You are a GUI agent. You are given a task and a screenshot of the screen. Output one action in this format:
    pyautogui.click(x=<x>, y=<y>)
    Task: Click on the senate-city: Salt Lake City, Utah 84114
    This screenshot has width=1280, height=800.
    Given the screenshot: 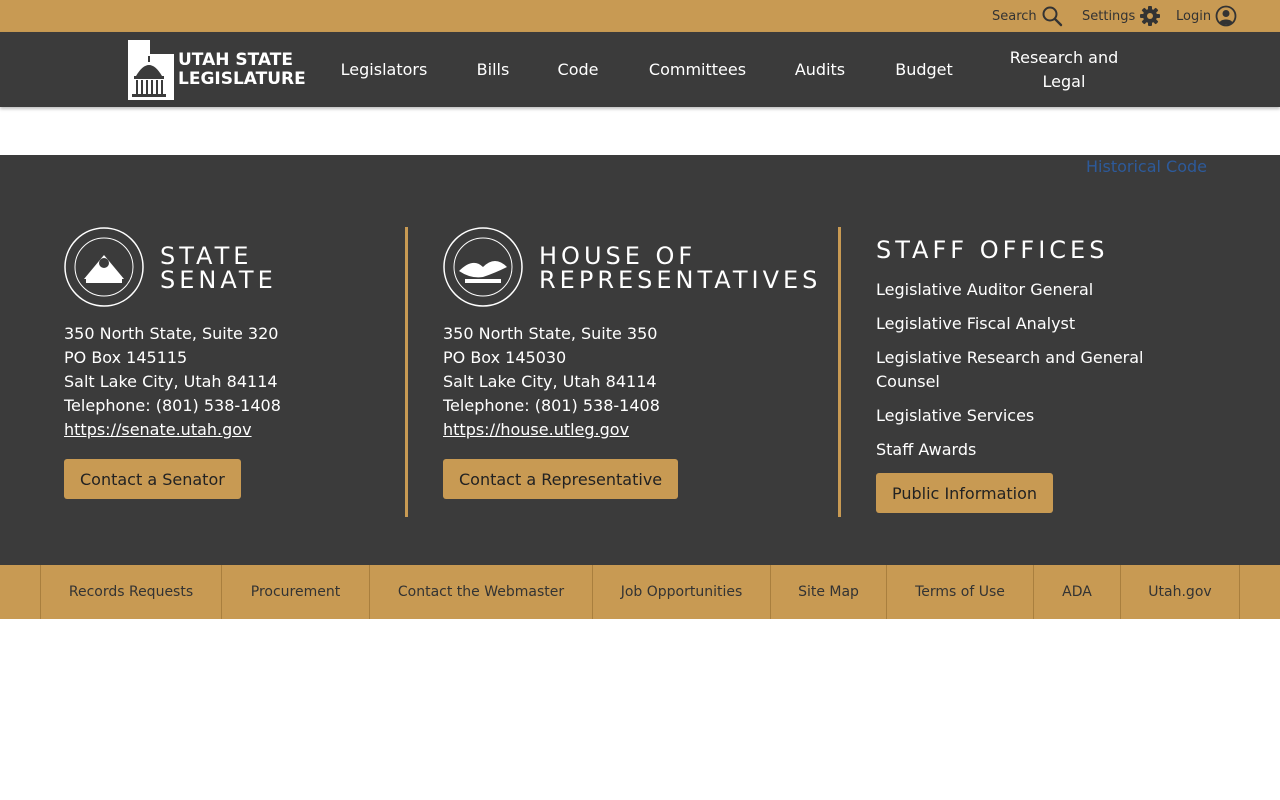 What is the action you would take?
    pyautogui.click(x=171, y=381)
    